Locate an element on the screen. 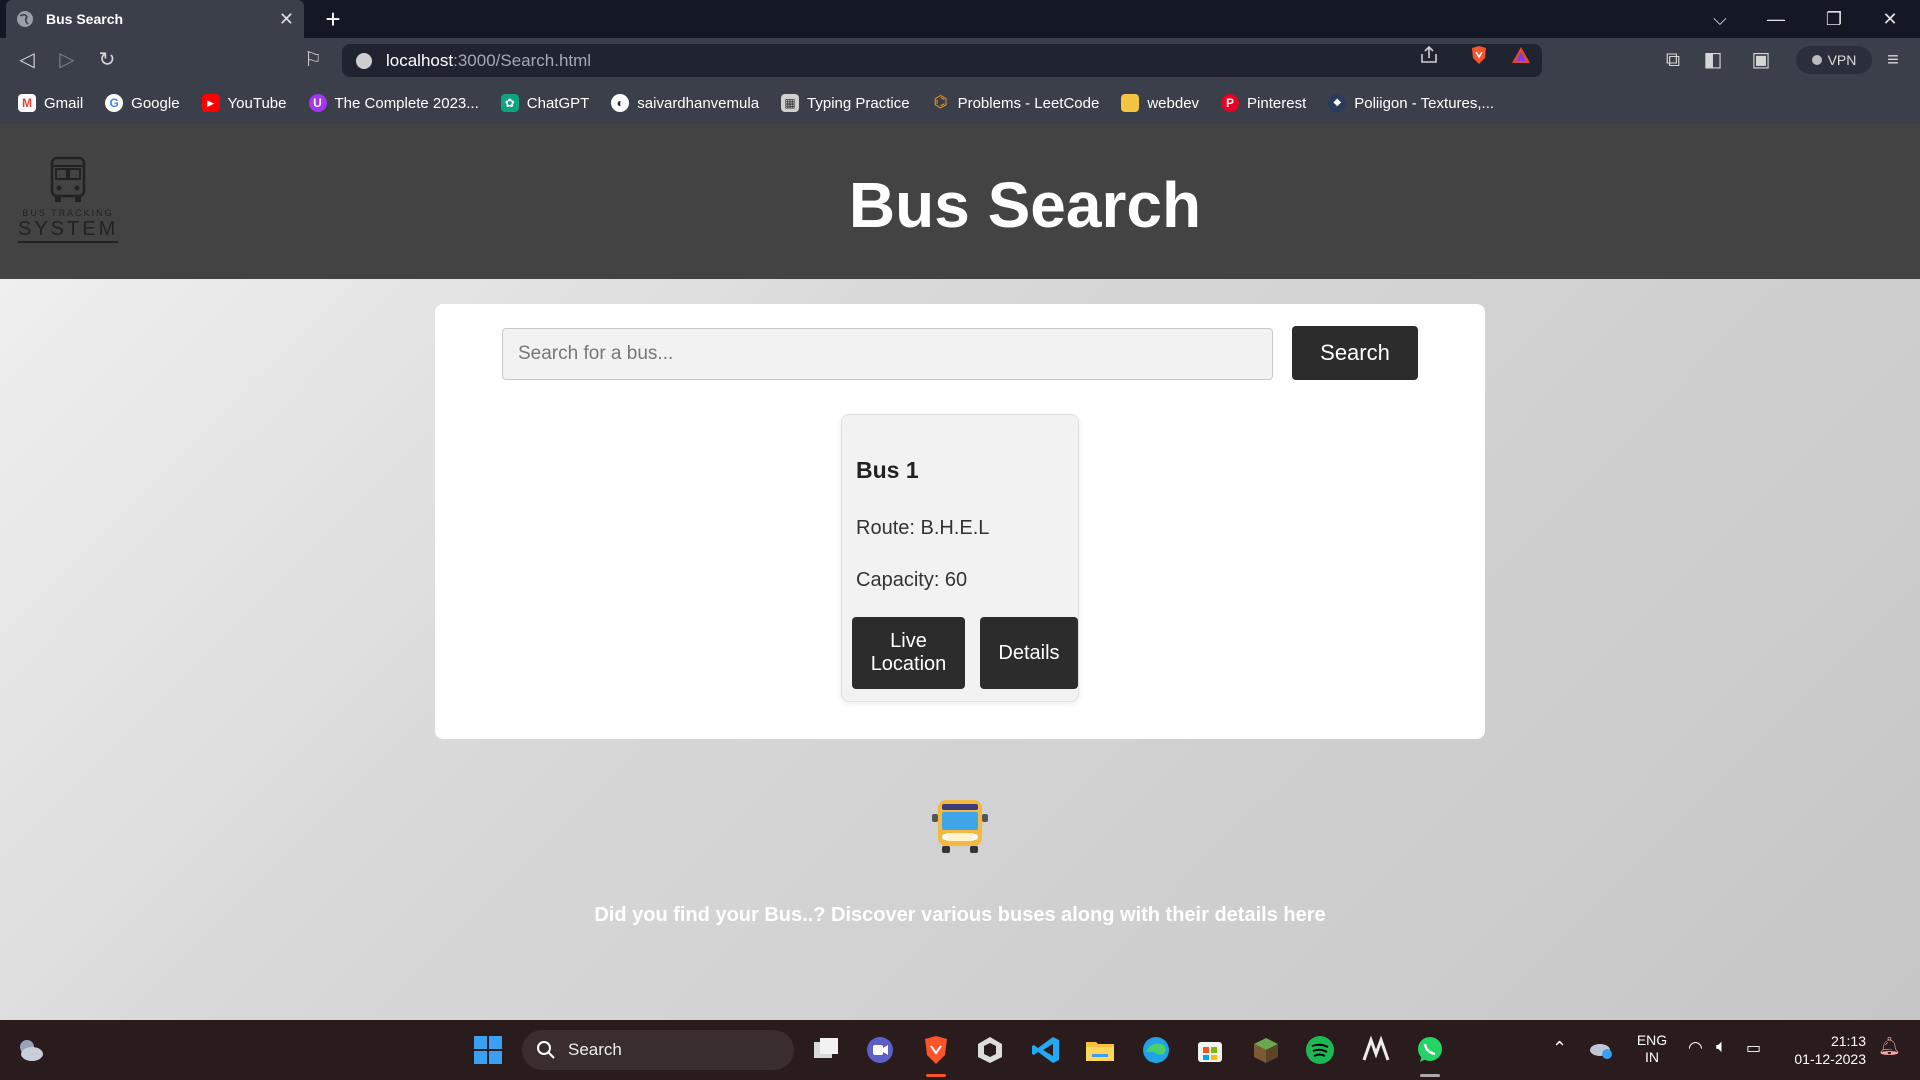 The image size is (1920, 1080). region-label: IN is located at coordinates (1652, 1057).